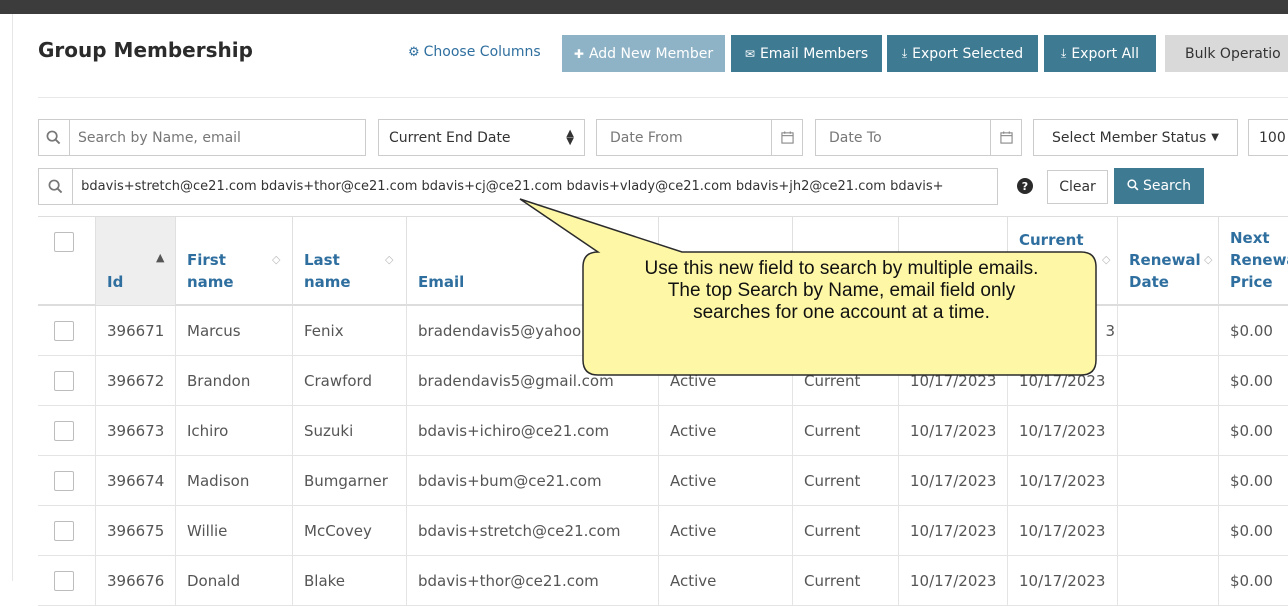 This screenshot has height=606, width=1288. What do you see at coordinates (234, 380) in the screenshot?
I see `cell-first-name: Brandon` at bounding box center [234, 380].